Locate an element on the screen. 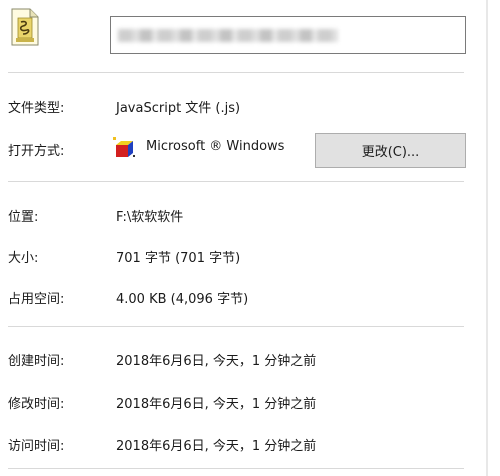 The image size is (500, 476). modified-label: 修改时间: is located at coordinates (36, 404).